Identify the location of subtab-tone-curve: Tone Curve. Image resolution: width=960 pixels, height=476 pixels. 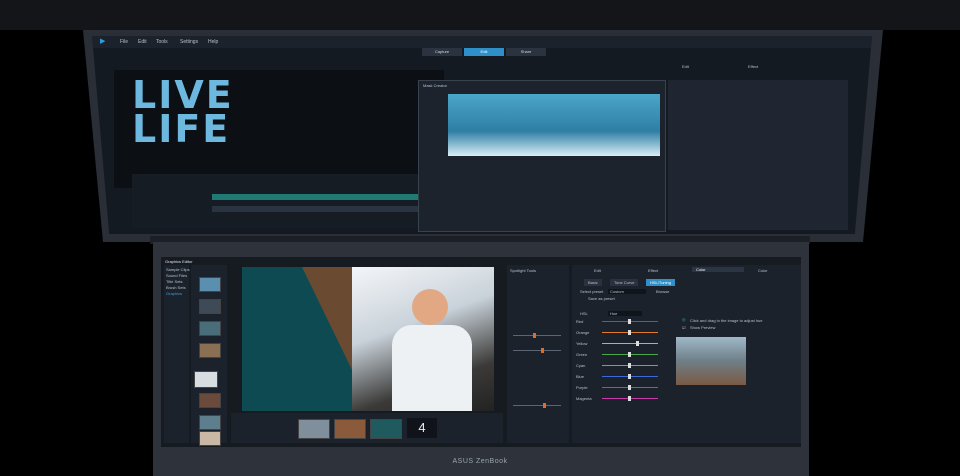
(624, 282).